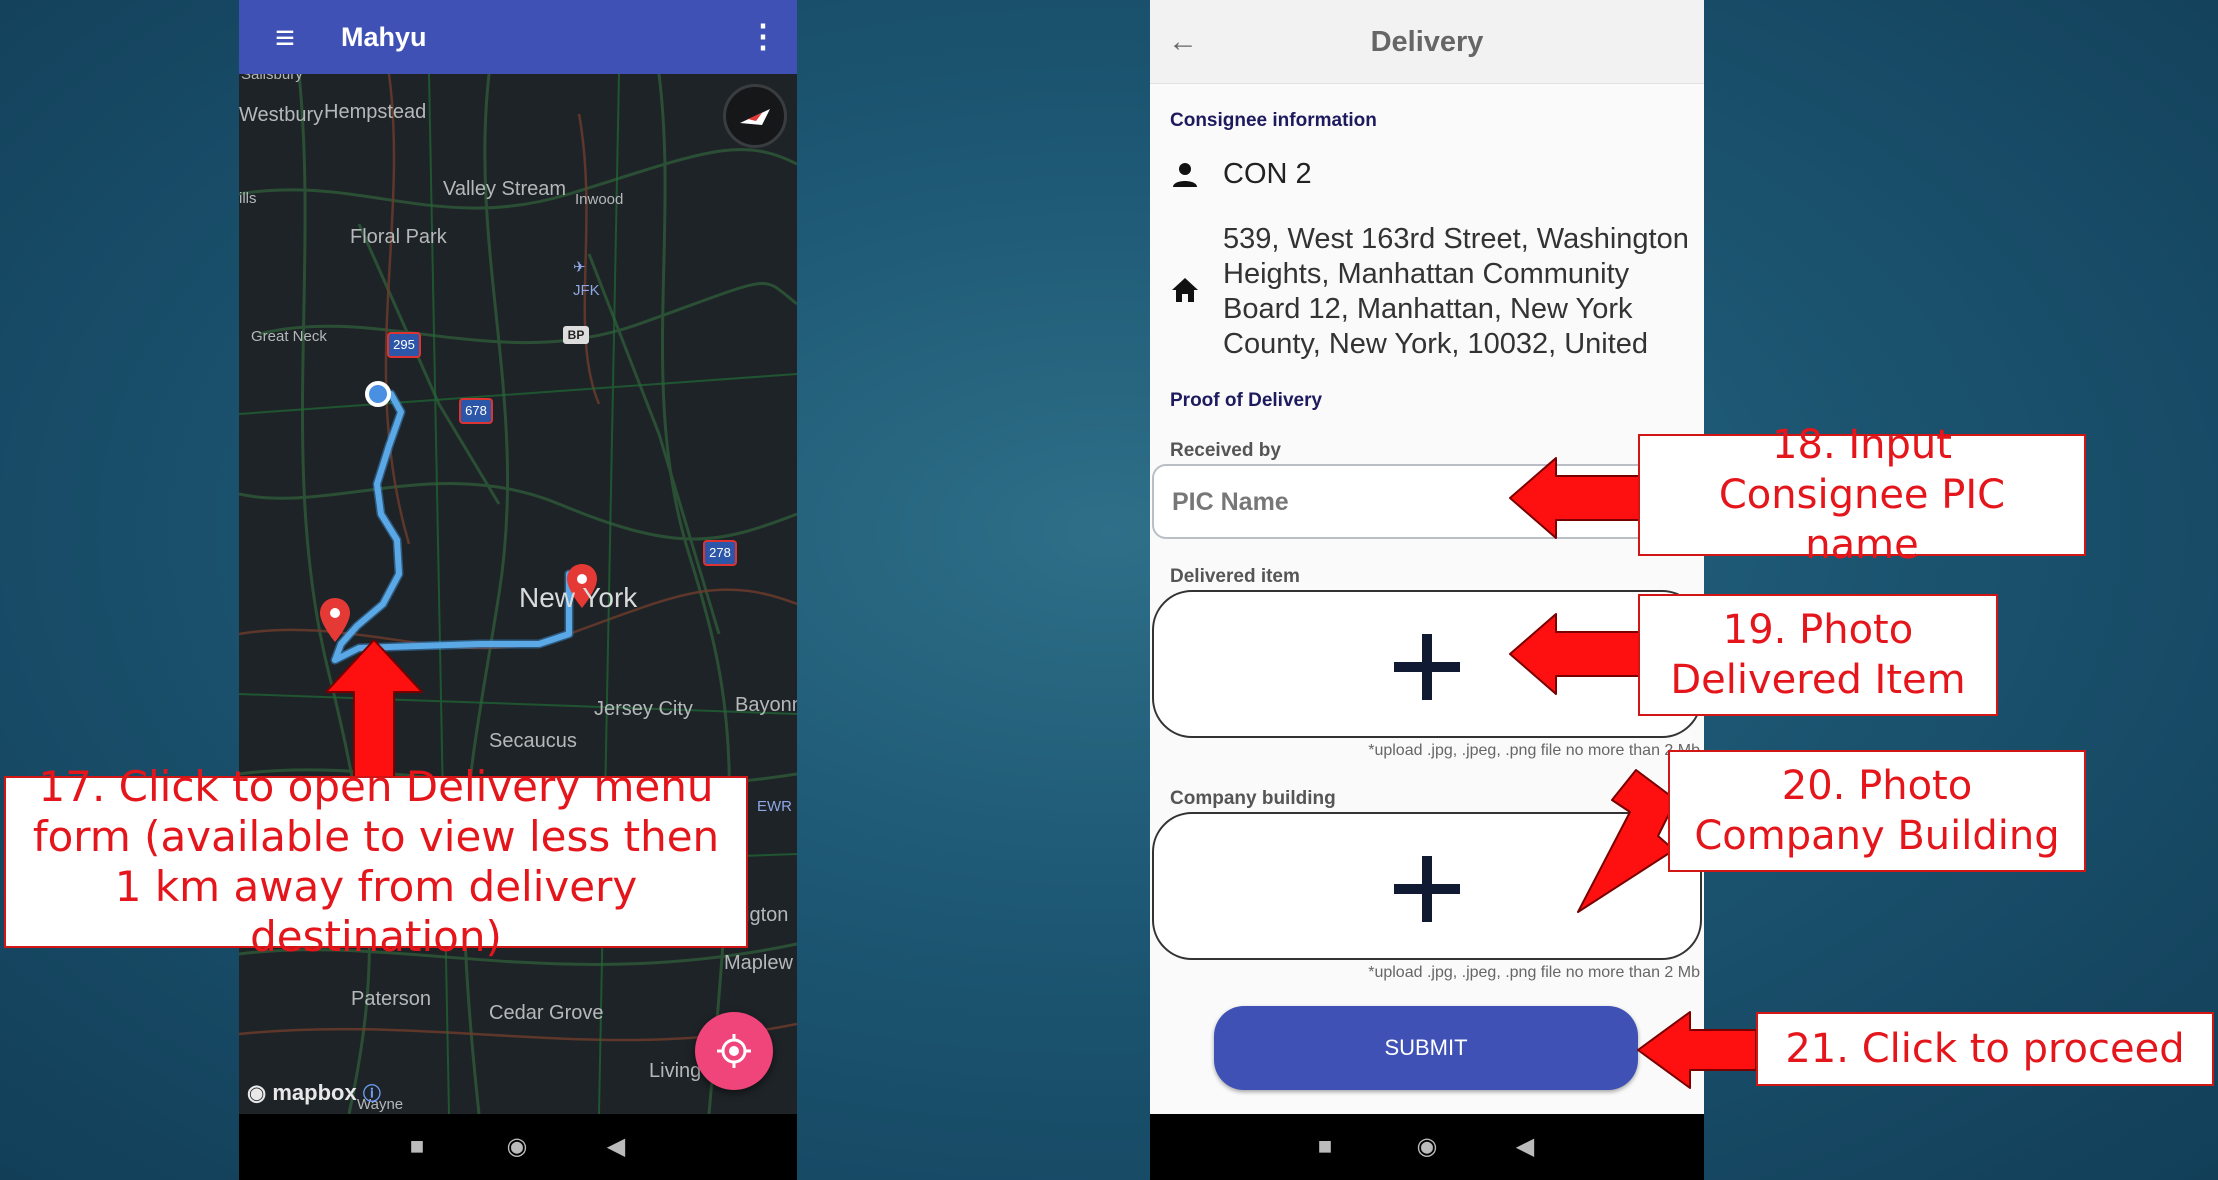 The width and height of the screenshot is (2218, 1180). What do you see at coordinates (1818, 655) in the screenshot?
I see `callout-19: 19. Photo Delivered Item` at bounding box center [1818, 655].